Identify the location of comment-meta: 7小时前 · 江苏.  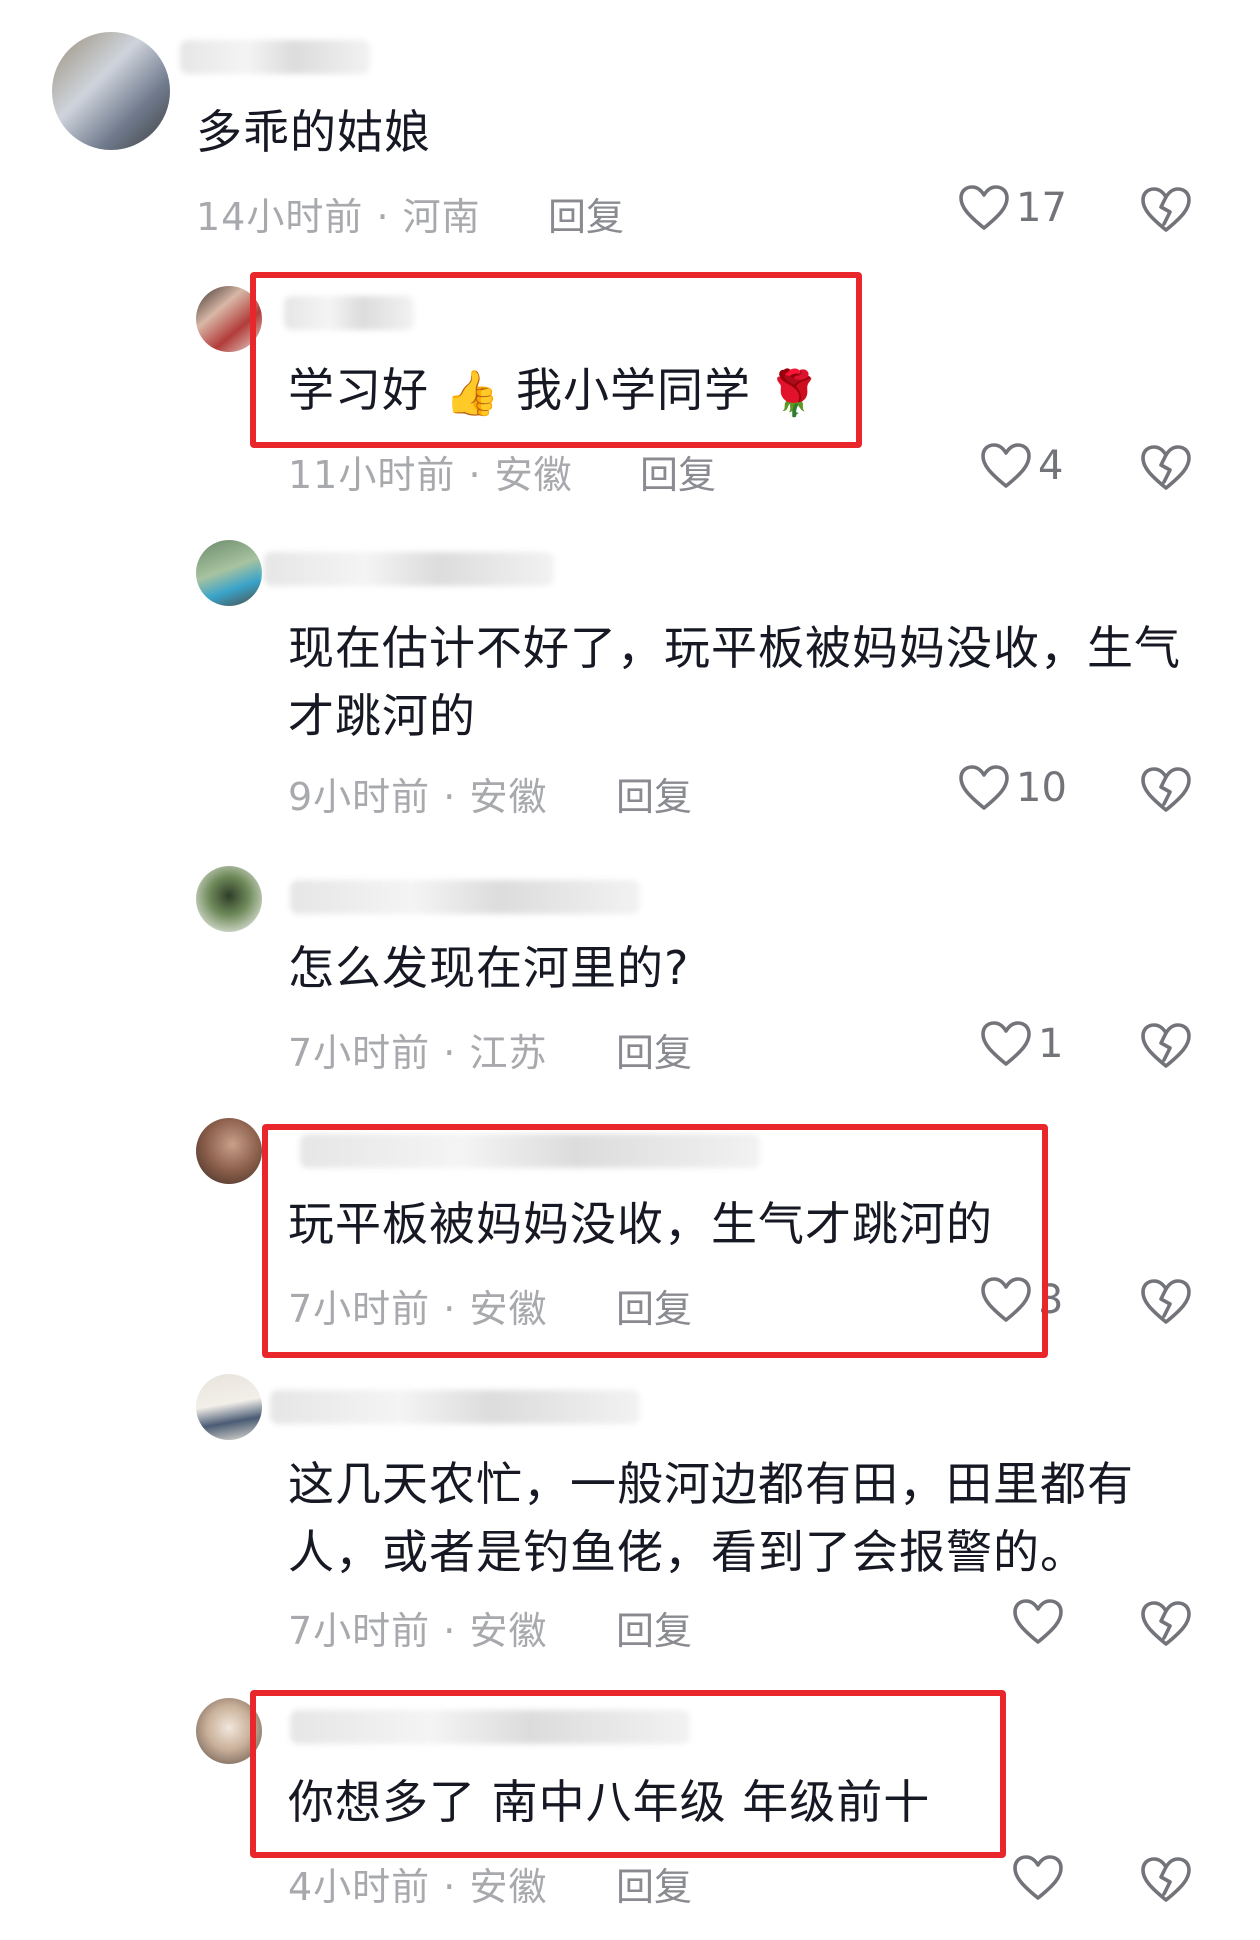
(417, 1049).